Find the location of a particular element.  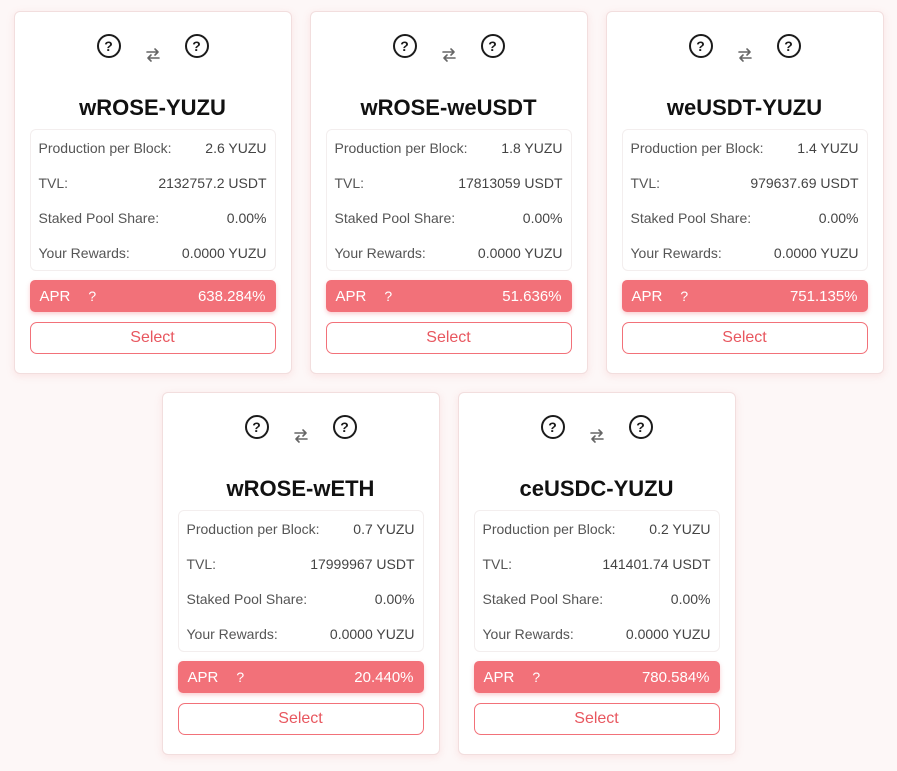

pool-title: wROSE-wETH is located at coordinates (300, 488).